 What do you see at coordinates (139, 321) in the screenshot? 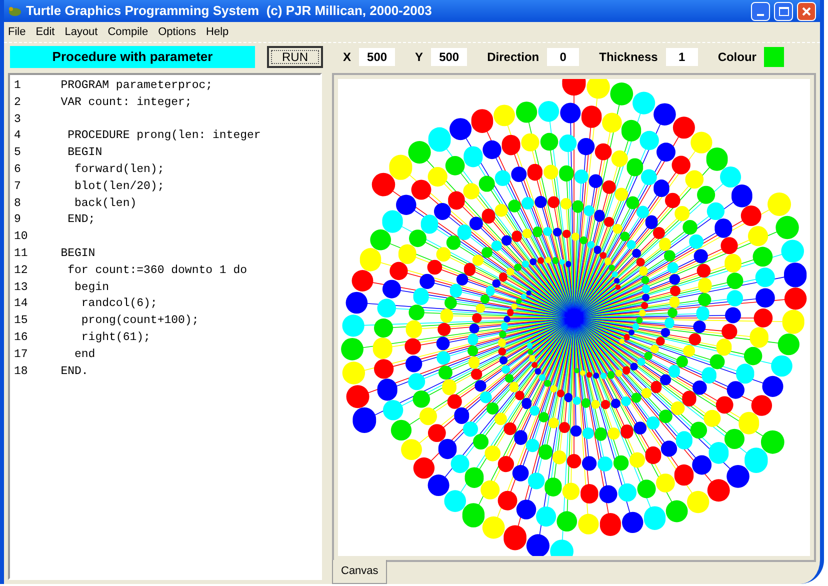
I see `code-line: prong(count+100);` at bounding box center [139, 321].